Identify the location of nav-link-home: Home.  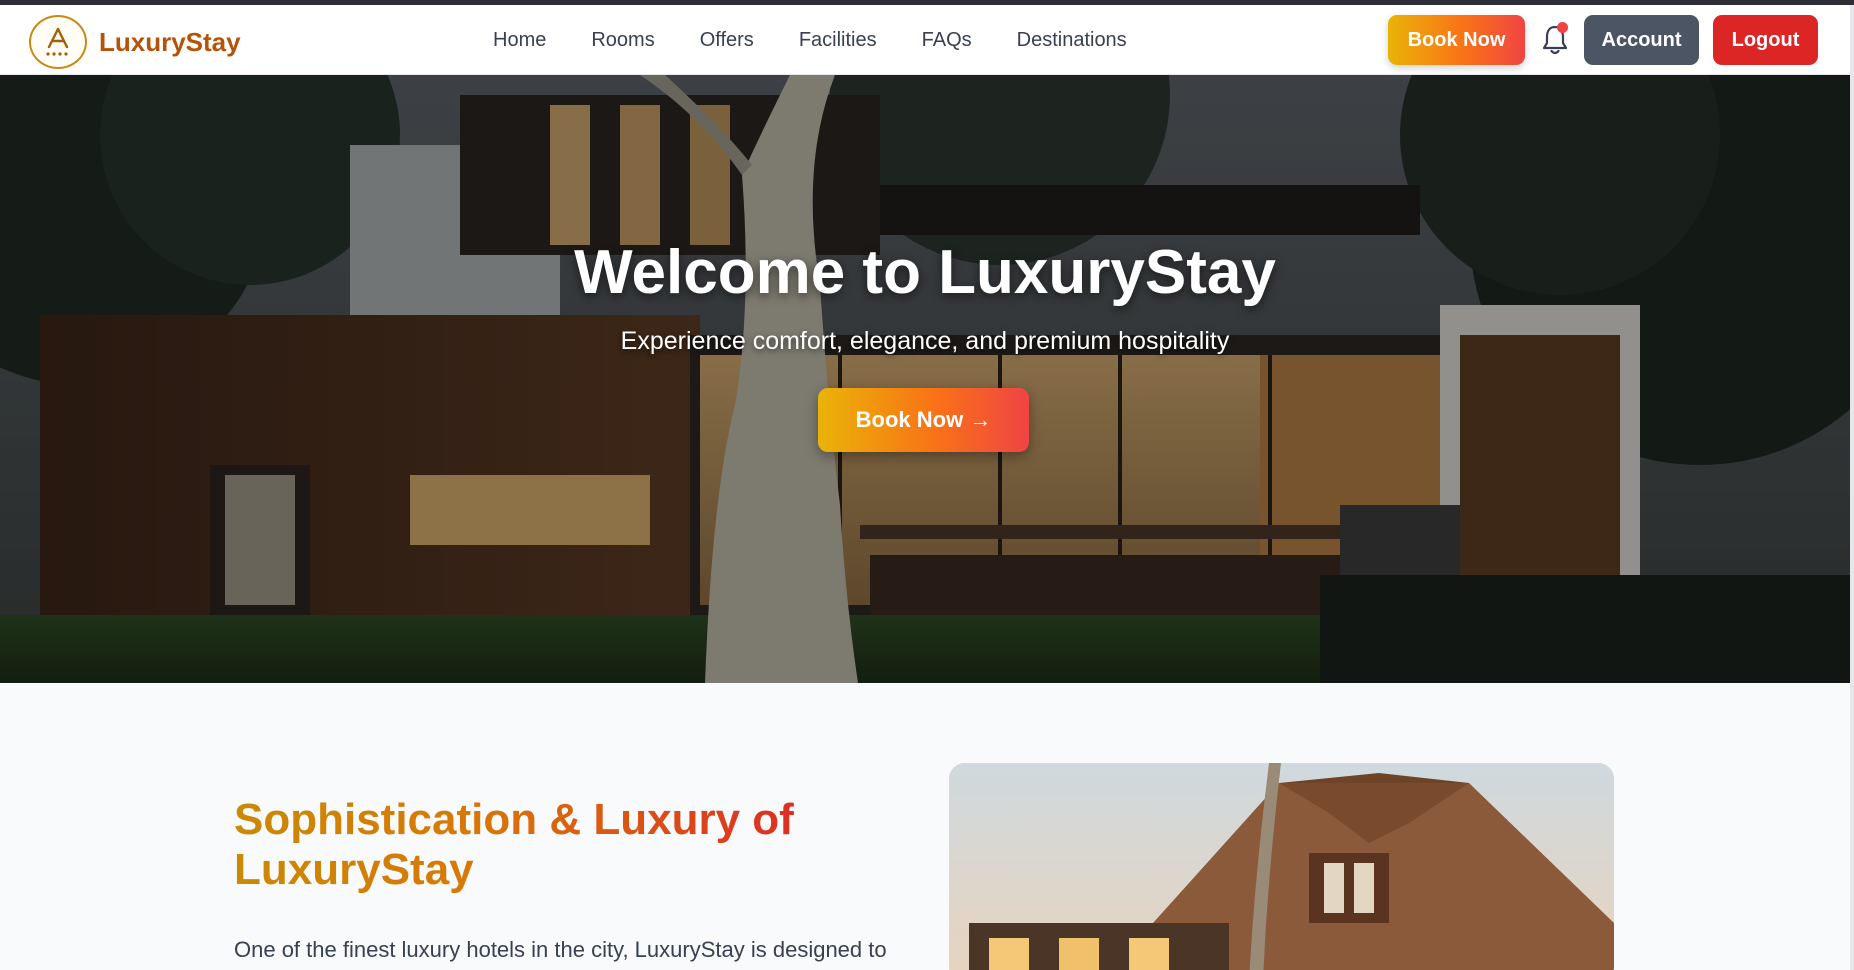
(519, 40).